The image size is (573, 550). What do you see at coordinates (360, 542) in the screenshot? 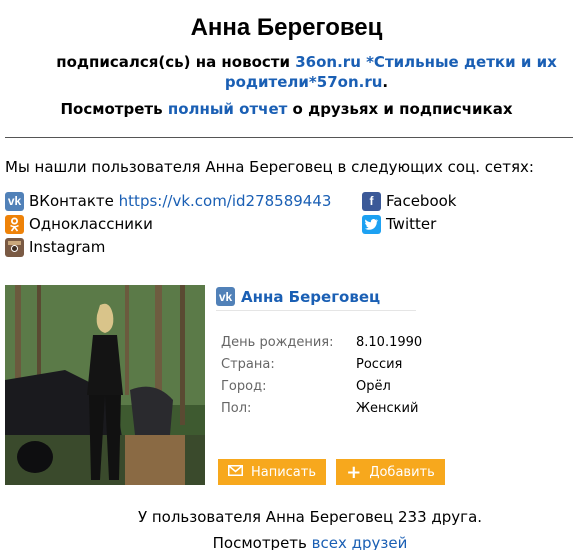
I see `all-friends-link: всех друзей` at bounding box center [360, 542].